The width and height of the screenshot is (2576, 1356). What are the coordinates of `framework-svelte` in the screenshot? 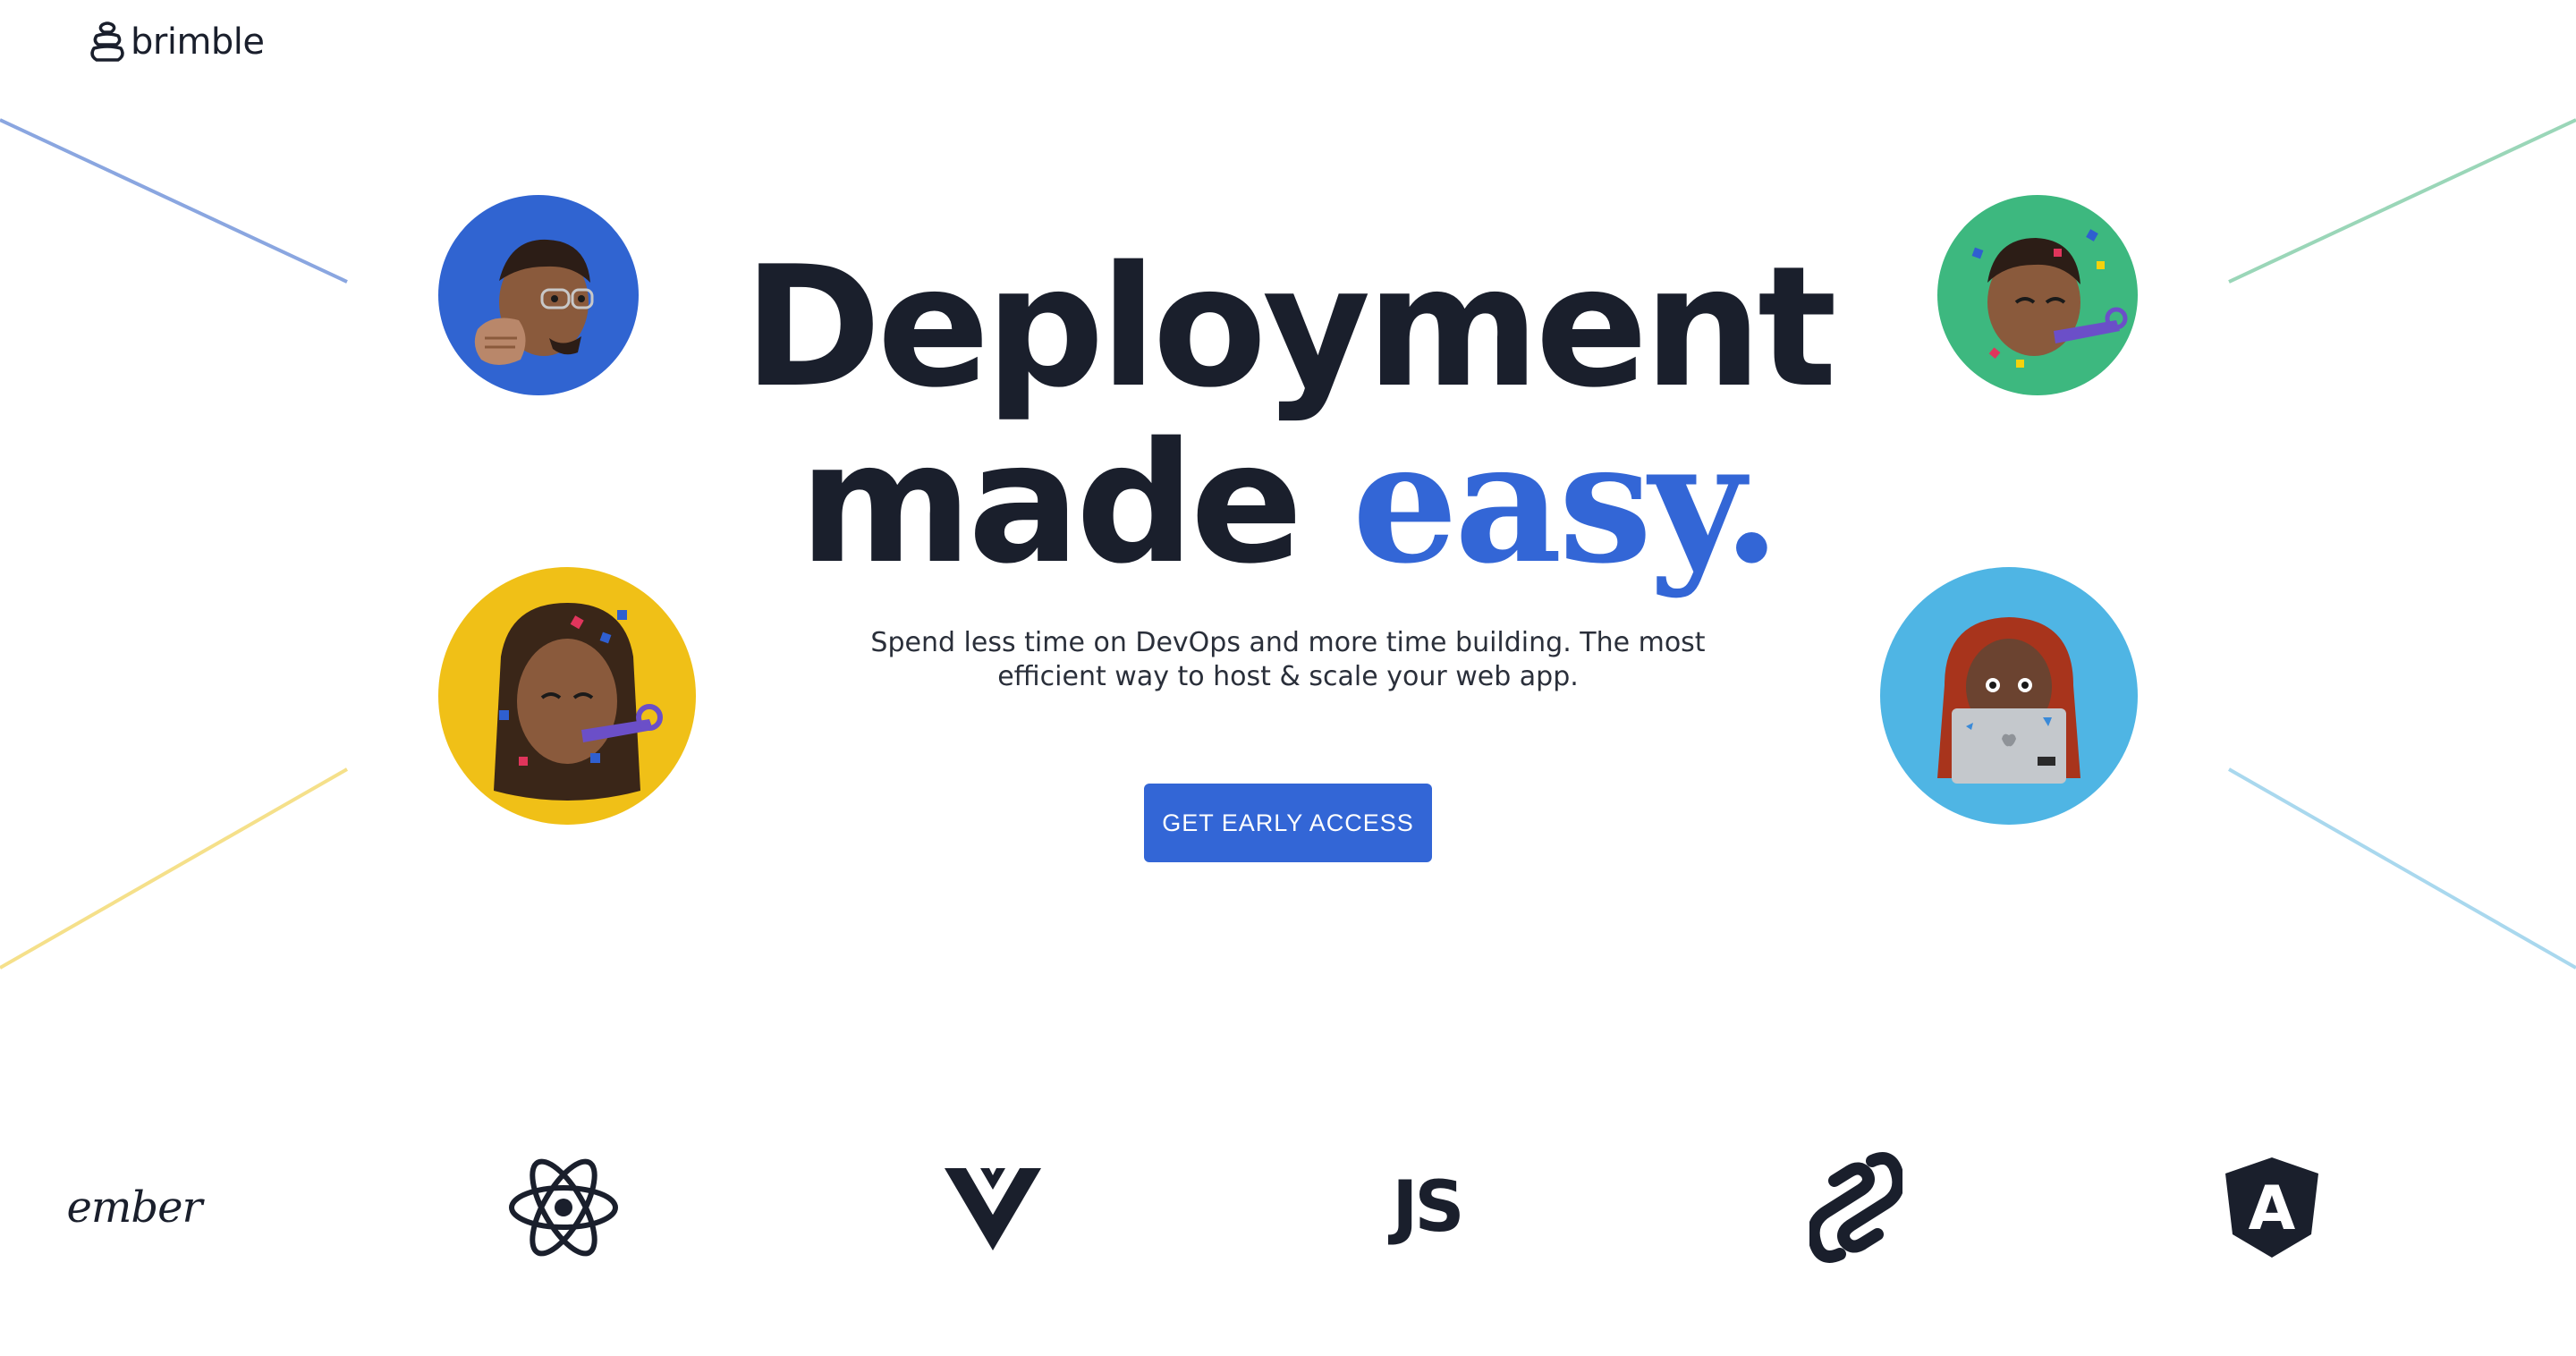 It's located at (1856, 1207).